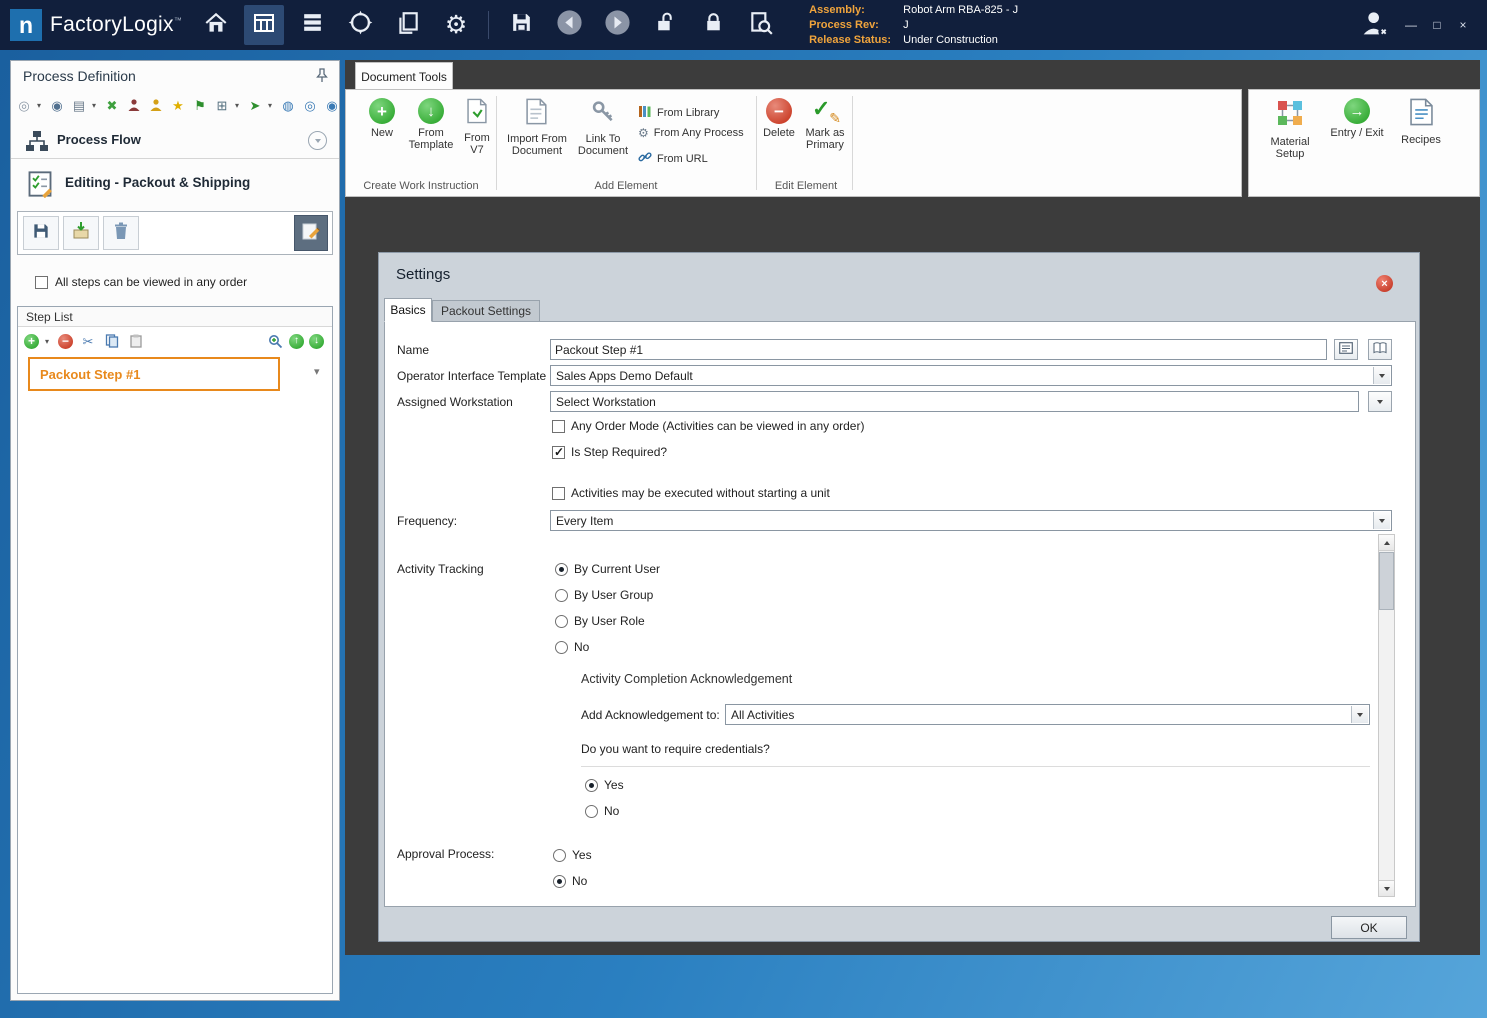 This screenshot has height=1018, width=1487. Describe the element at coordinates (121, 233) in the screenshot. I see `delete-step-button` at that location.